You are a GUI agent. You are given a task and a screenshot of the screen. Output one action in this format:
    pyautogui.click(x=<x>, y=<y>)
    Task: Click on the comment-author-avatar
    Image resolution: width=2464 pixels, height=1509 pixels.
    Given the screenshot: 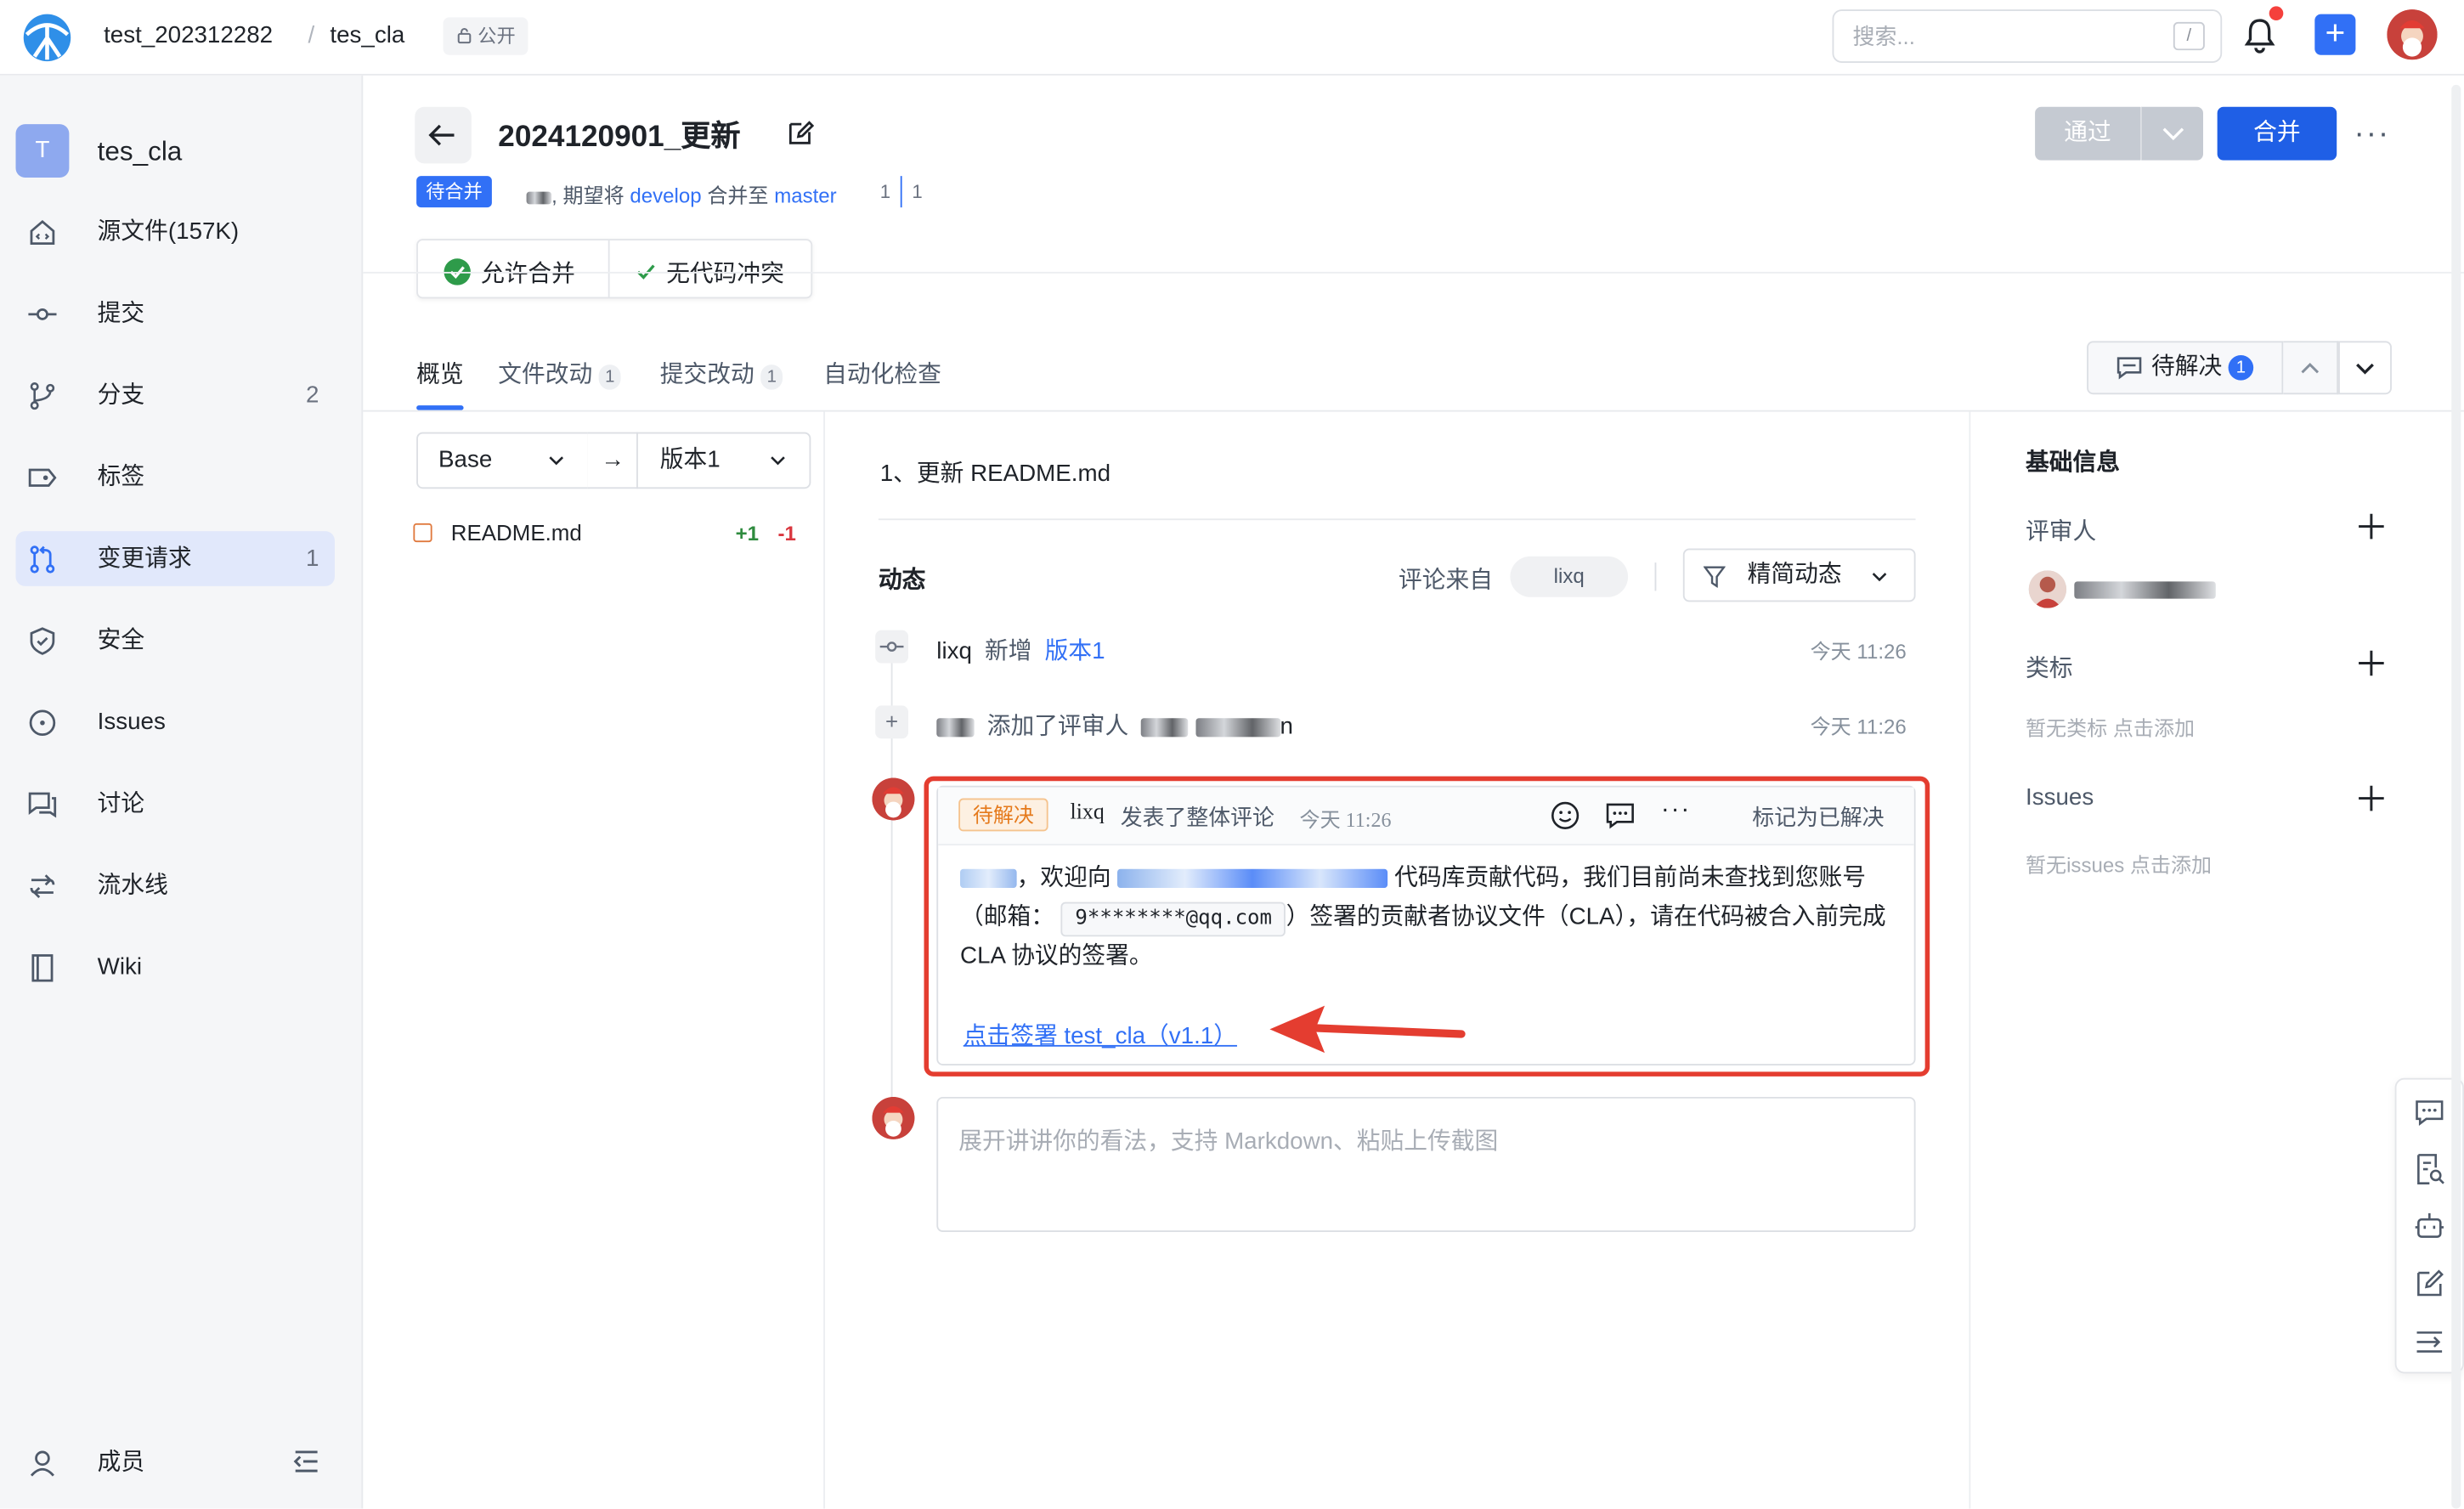 What is the action you would take?
    pyautogui.click(x=893, y=799)
    